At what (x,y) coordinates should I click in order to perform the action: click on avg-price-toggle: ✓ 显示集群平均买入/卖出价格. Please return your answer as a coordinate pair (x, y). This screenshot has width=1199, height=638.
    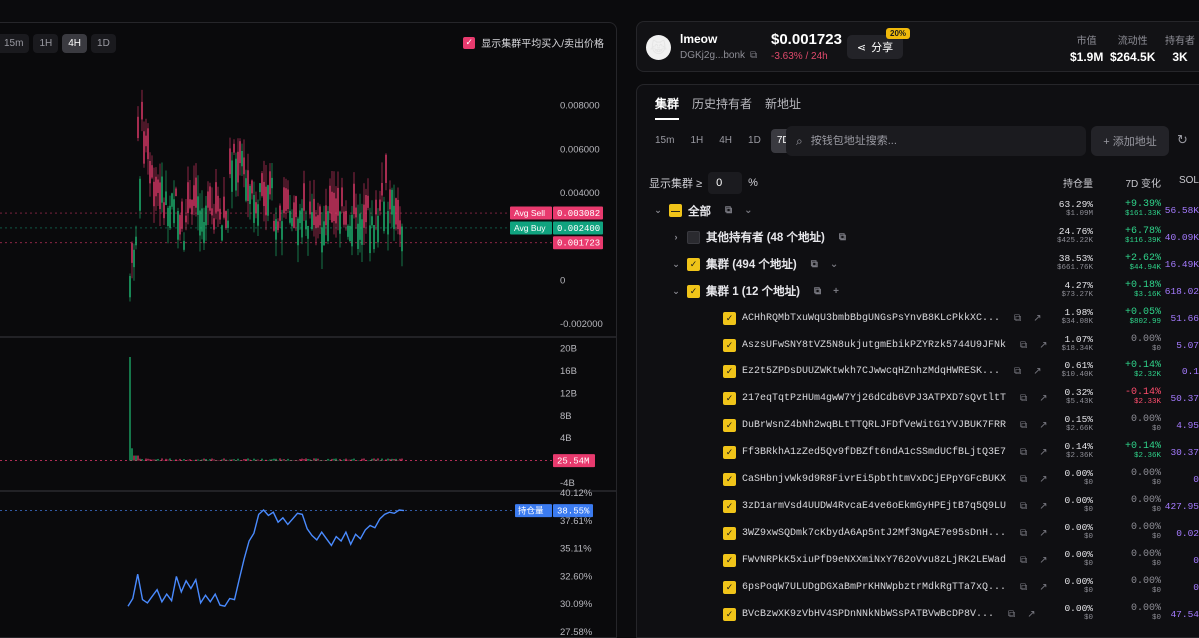
    Looking at the image, I should click on (533, 42).